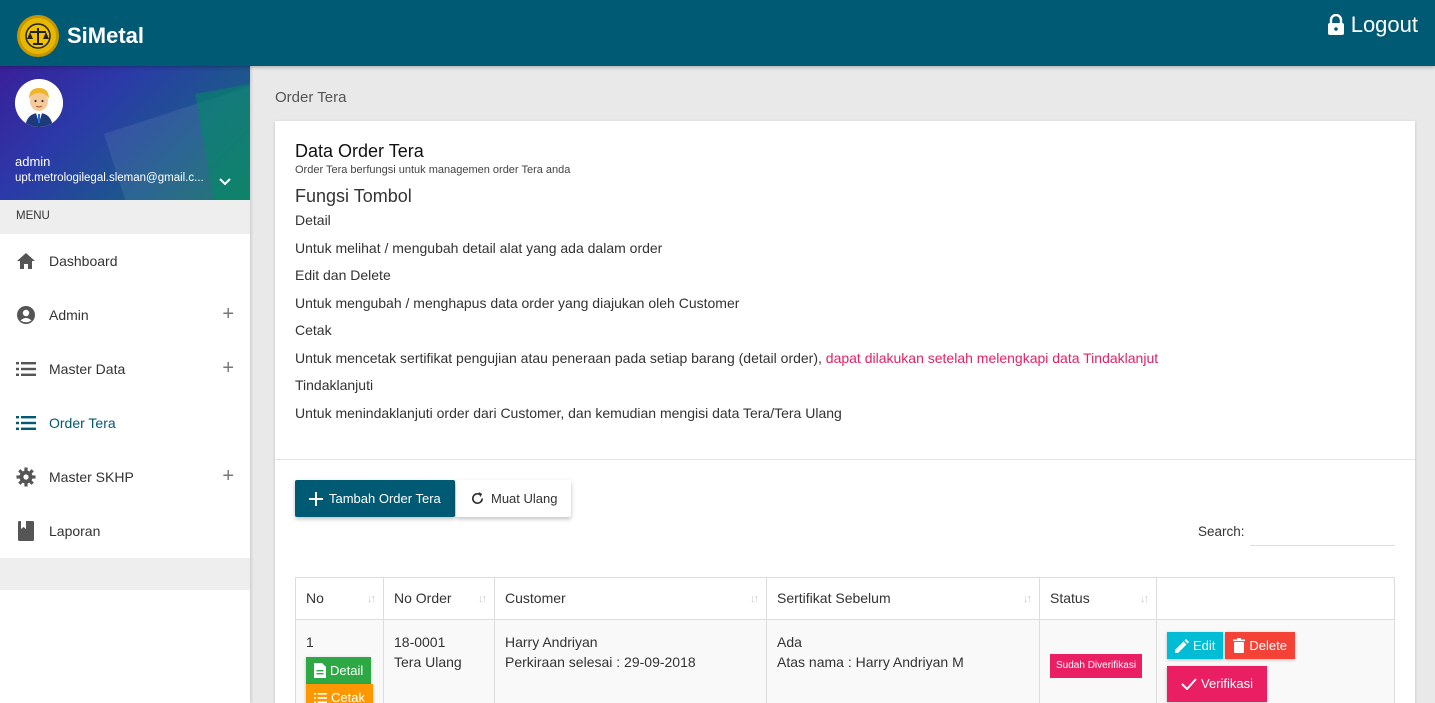 This screenshot has height=703, width=1435. What do you see at coordinates (385, 498) in the screenshot?
I see `add-order-label: Tambah Order Tera` at bounding box center [385, 498].